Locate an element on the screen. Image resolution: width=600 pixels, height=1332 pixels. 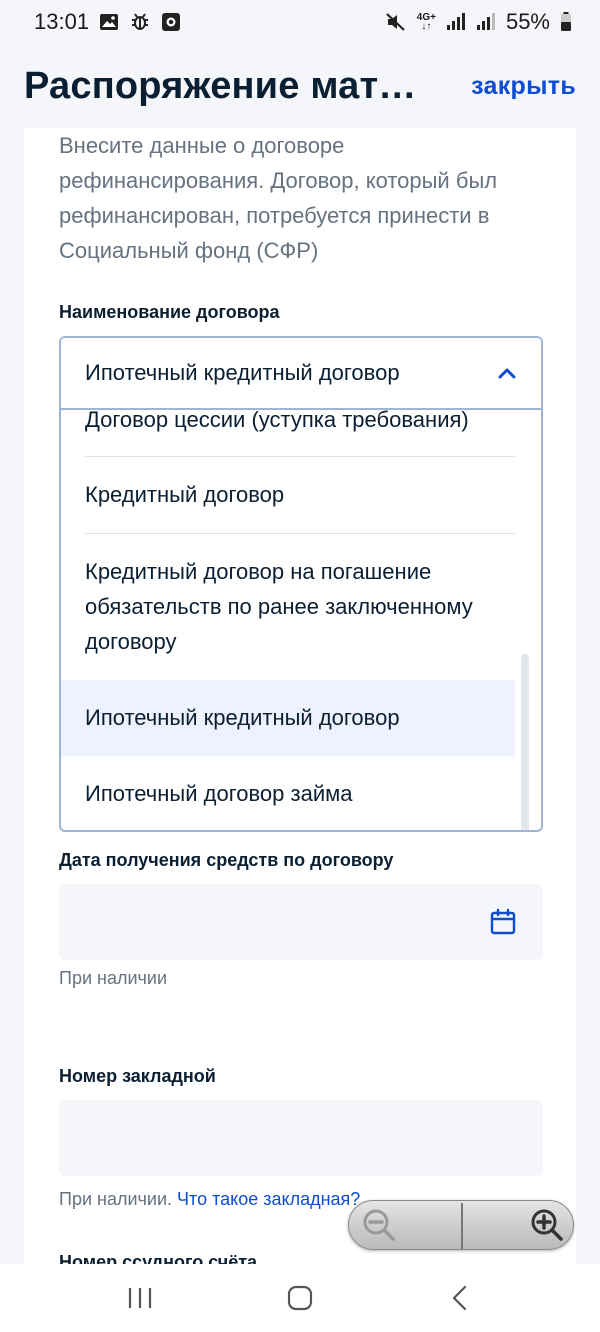
zoom-out-icon is located at coordinates (379, 1225).